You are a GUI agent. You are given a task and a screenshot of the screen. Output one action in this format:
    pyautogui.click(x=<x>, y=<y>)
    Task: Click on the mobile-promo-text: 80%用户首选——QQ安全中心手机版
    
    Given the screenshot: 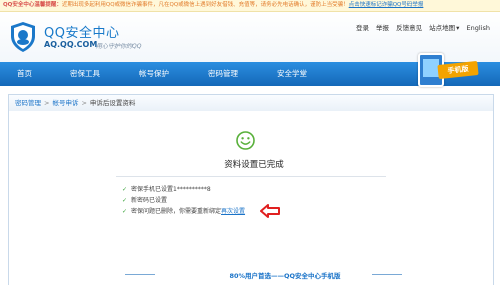 What is the action you would take?
    pyautogui.click(x=285, y=275)
    